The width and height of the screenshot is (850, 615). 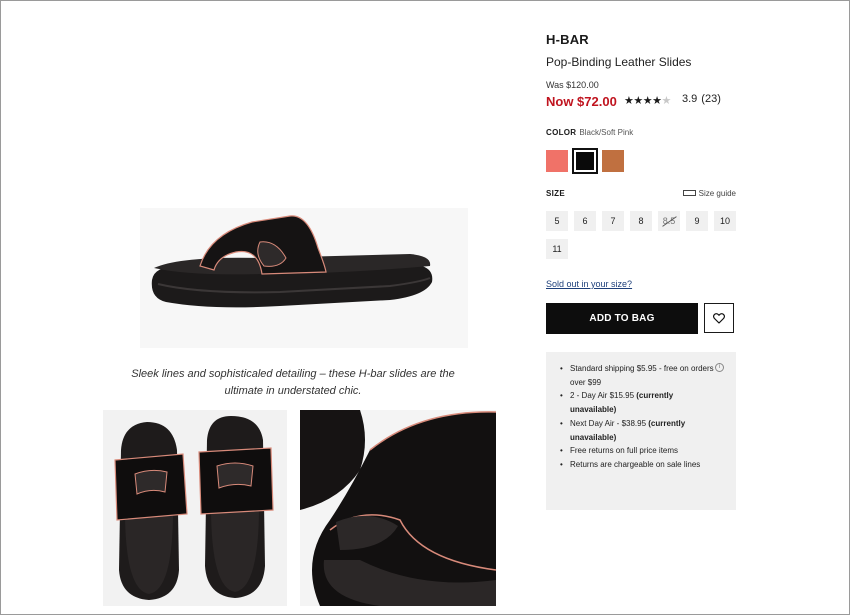 What do you see at coordinates (640, 465) in the screenshot?
I see `shipping-item-sale-returns: Returns are chargeable on sale lines` at bounding box center [640, 465].